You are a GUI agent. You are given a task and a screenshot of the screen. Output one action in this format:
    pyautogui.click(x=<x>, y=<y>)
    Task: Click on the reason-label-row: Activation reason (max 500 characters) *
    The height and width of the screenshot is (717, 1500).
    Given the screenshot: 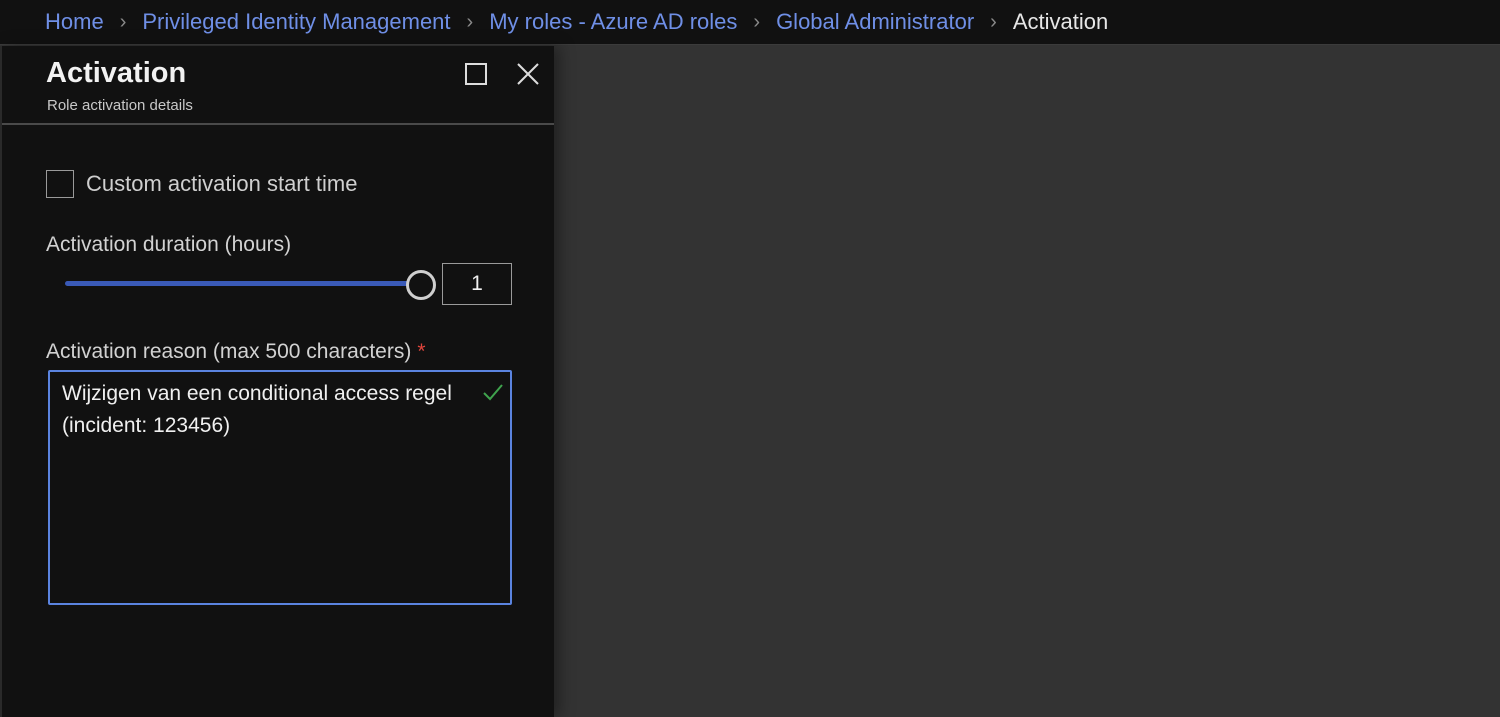 What is the action you would take?
    pyautogui.click(x=236, y=352)
    